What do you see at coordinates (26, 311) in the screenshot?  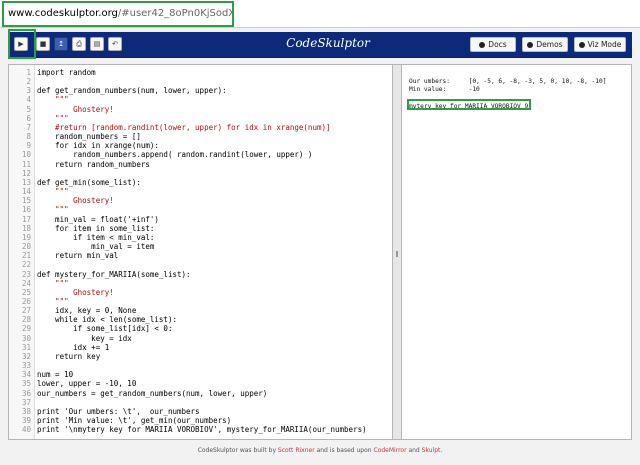 I see `line-number: 27` at bounding box center [26, 311].